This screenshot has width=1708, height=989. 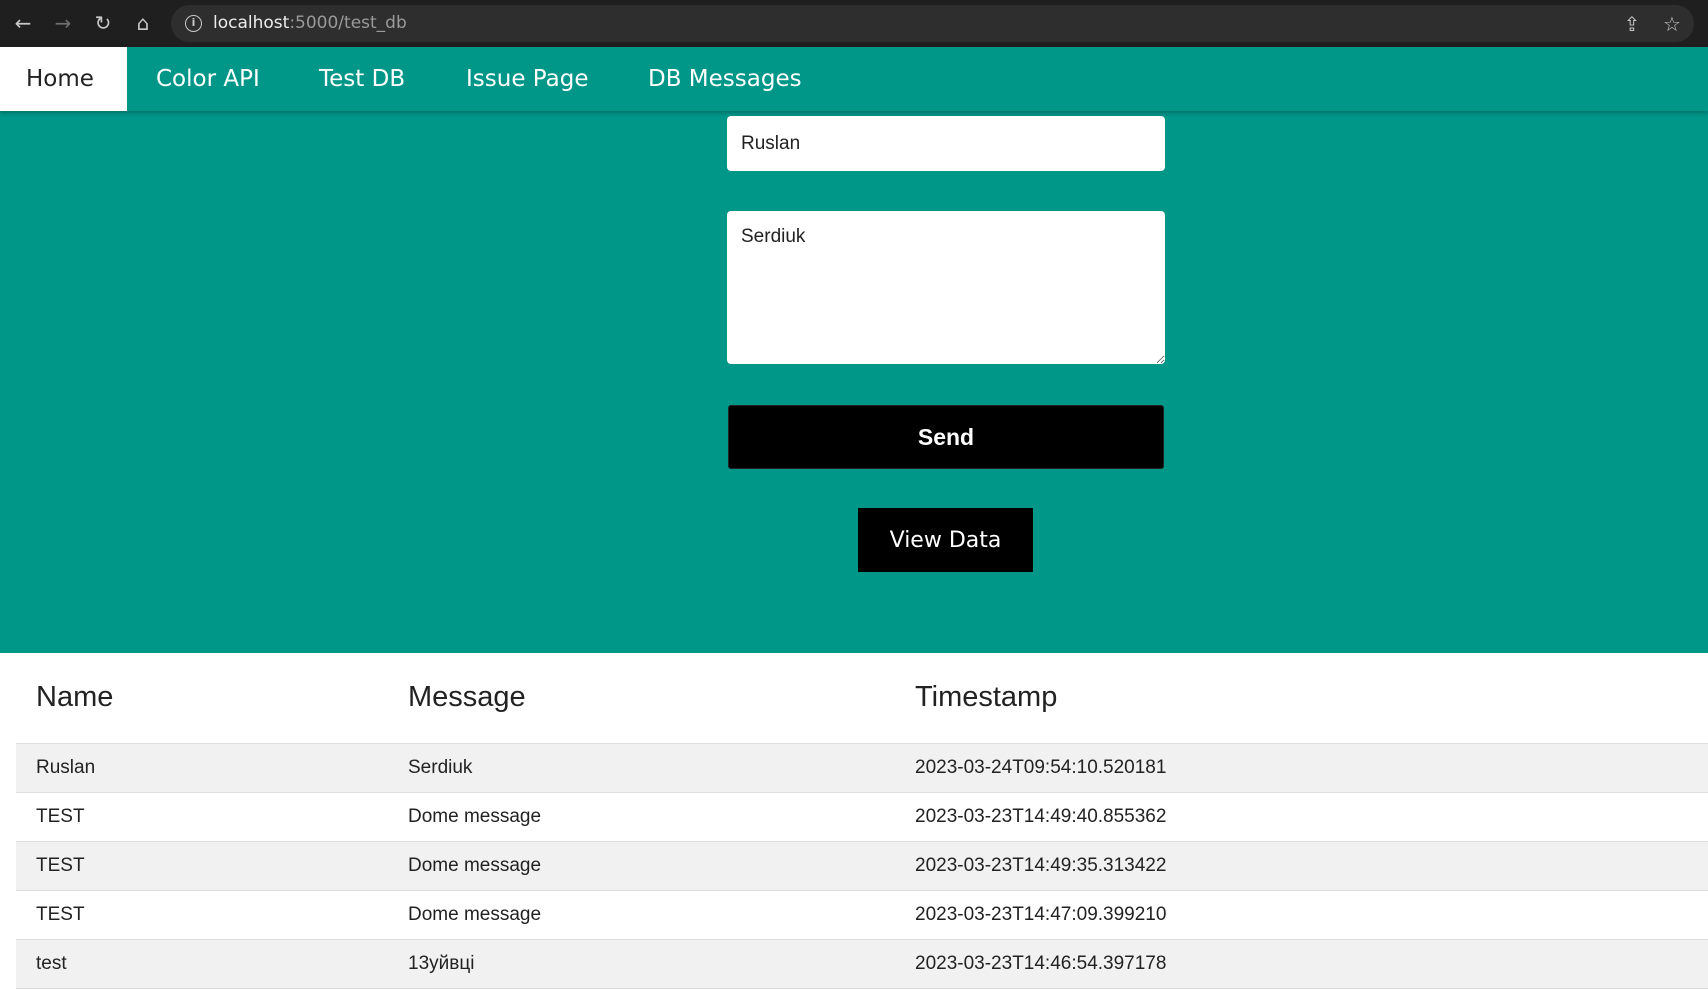 I want to click on cell-timestamp: 2023-03-24T09:54:10.520181, so click(x=1301, y=768).